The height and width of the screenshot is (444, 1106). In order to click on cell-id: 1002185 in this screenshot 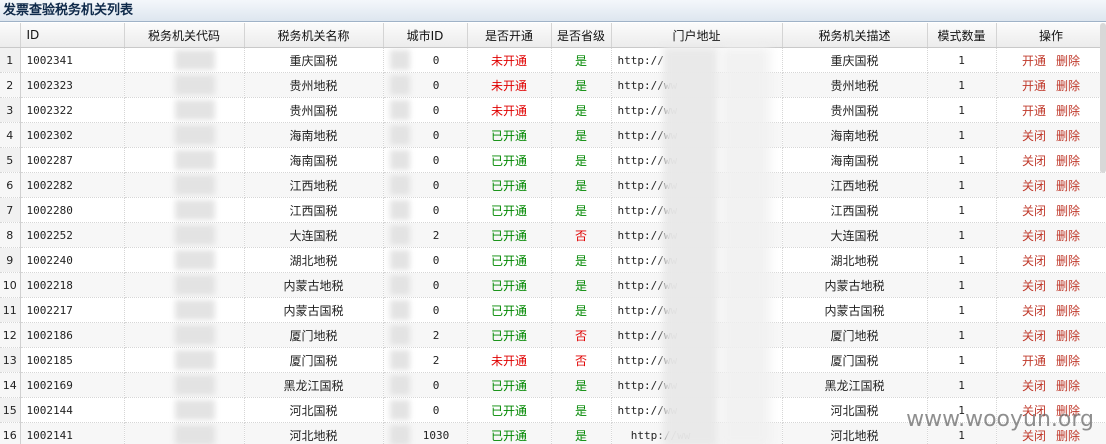, I will do `click(72, 360)`.